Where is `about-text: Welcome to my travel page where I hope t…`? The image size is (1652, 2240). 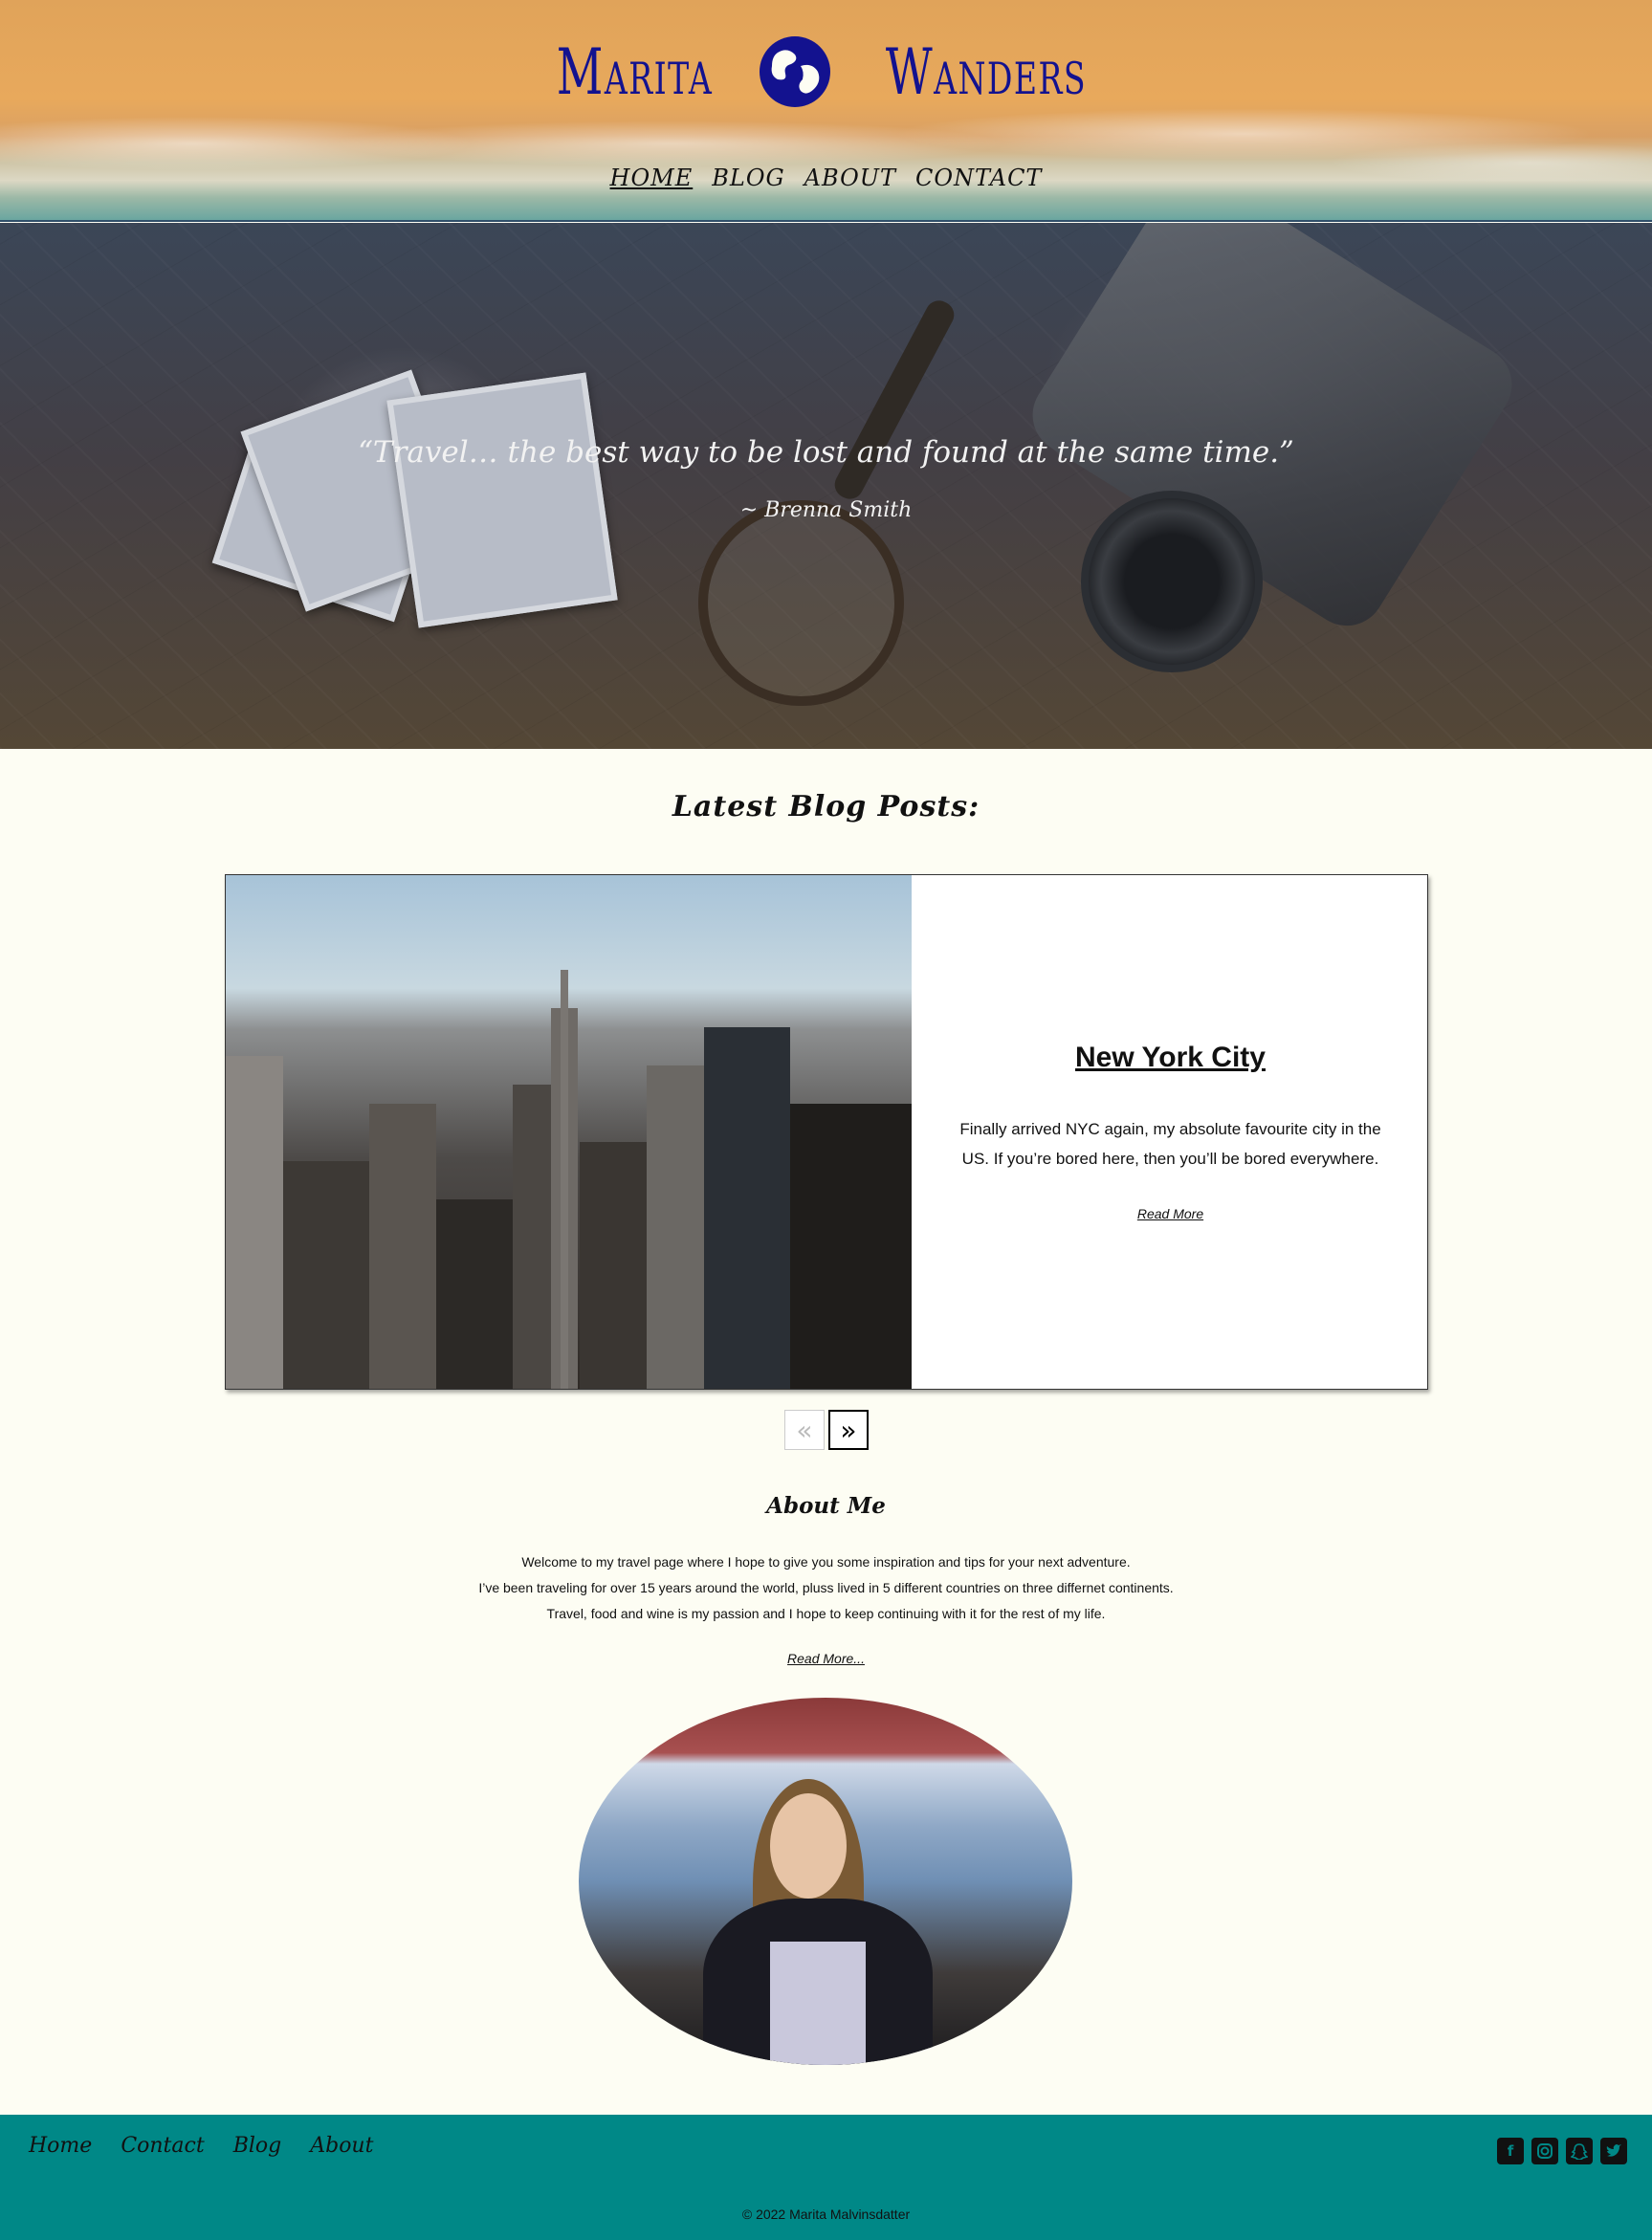
about-text: Welcome to my travel page where I hope t… is located at coordinates (826, 1588).